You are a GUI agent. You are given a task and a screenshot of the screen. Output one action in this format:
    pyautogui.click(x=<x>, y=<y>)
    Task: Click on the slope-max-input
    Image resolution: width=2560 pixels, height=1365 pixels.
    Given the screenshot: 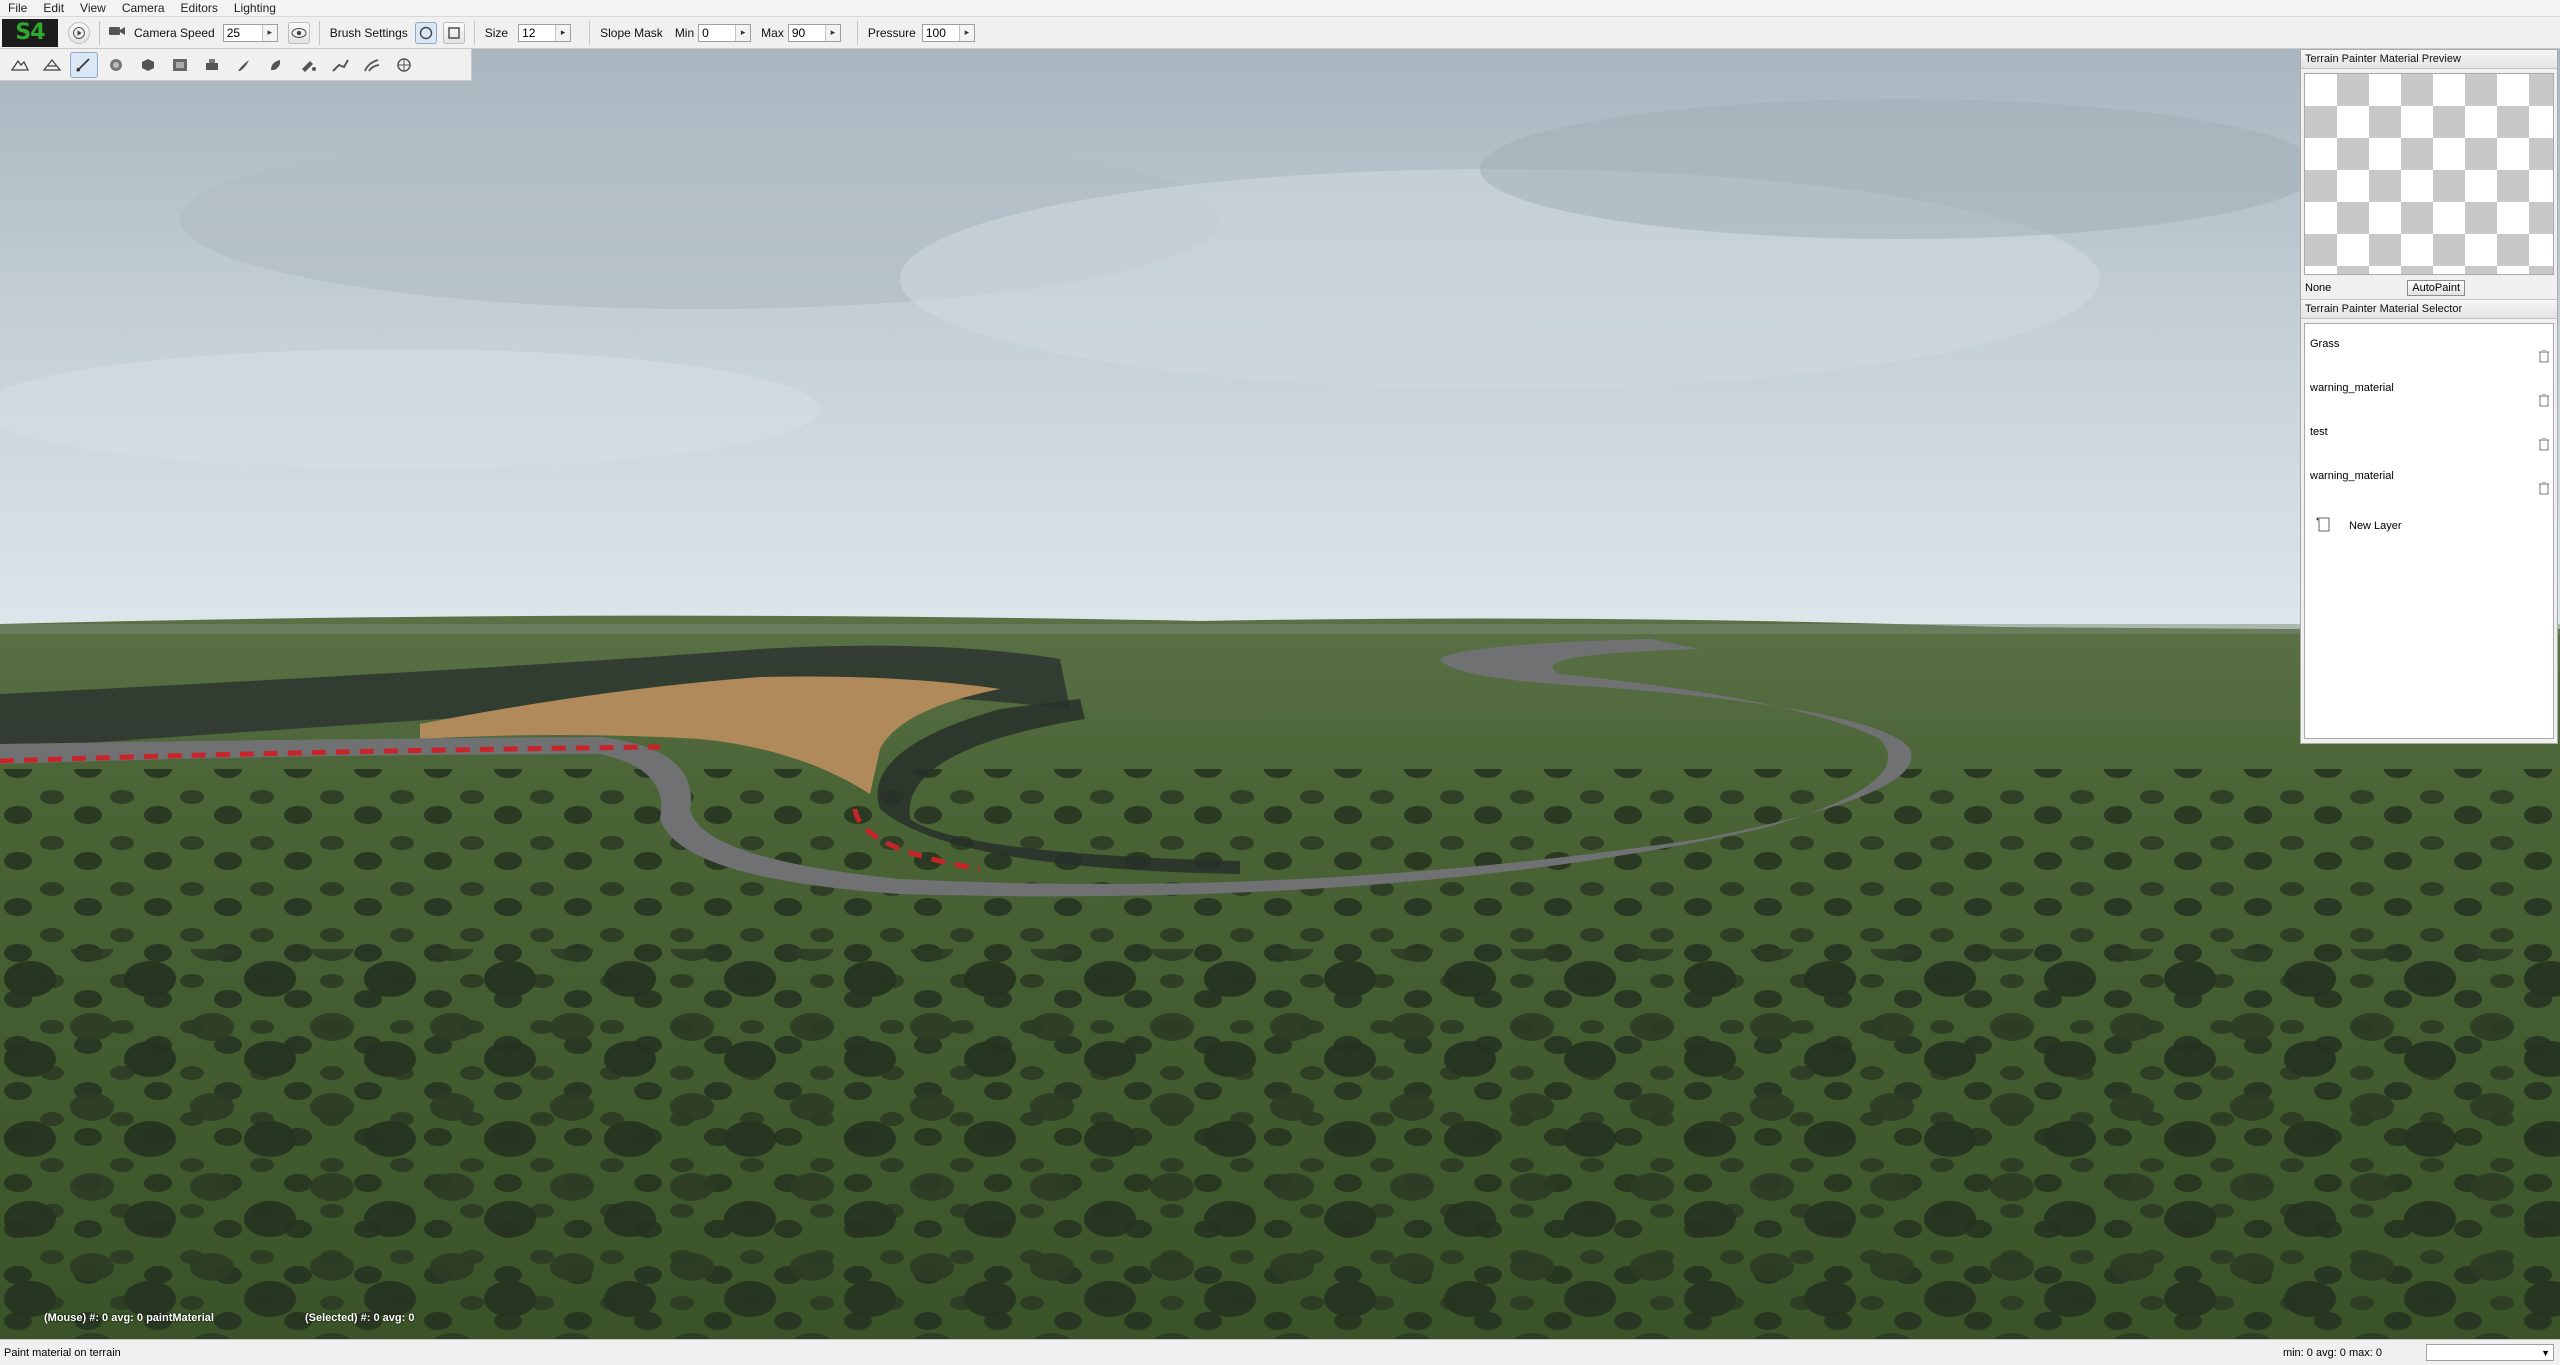 What is the action you would take?
    pyautogui.click(x=806, y=32)
    